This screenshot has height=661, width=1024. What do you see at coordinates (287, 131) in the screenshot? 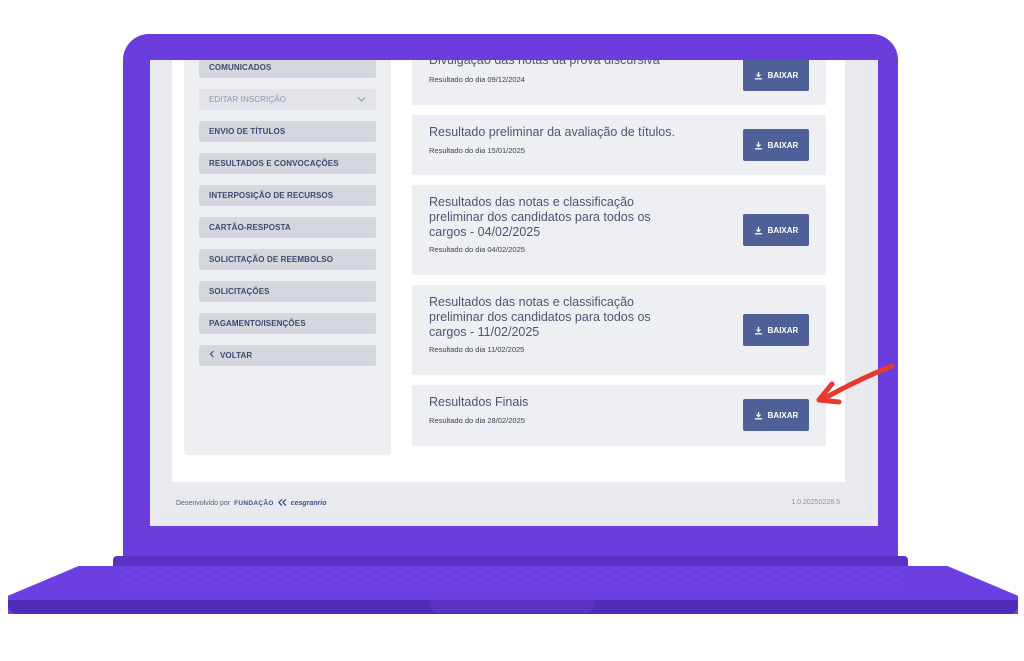
I see `sidebar-item-envio-de-titulos: ENVIO DE TÍTULOS` at bounding box center [287, 131].